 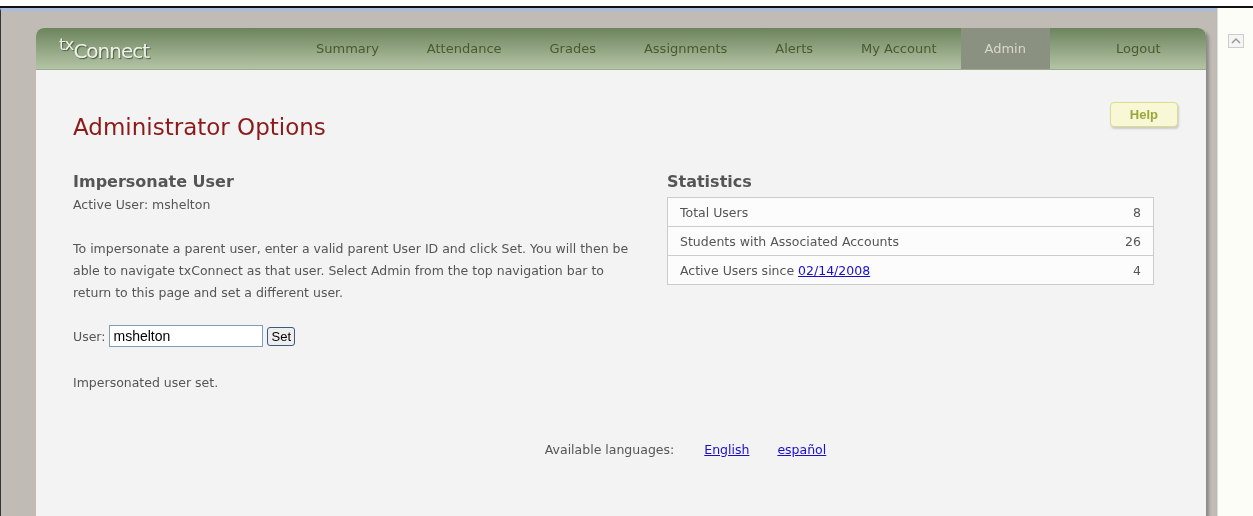 I want to click on table-cell: 4, so click(x=1137, y=270).